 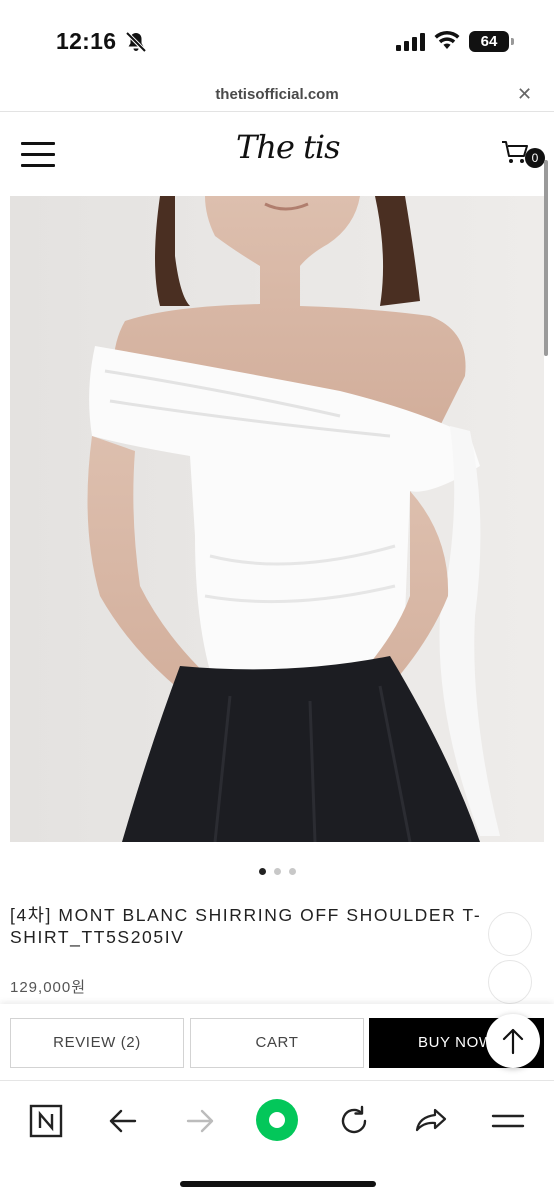 What do you see at coordinates (136, 42) in the screenshot?
I see `bell-slash-icon` at bounding box center [136, 42].